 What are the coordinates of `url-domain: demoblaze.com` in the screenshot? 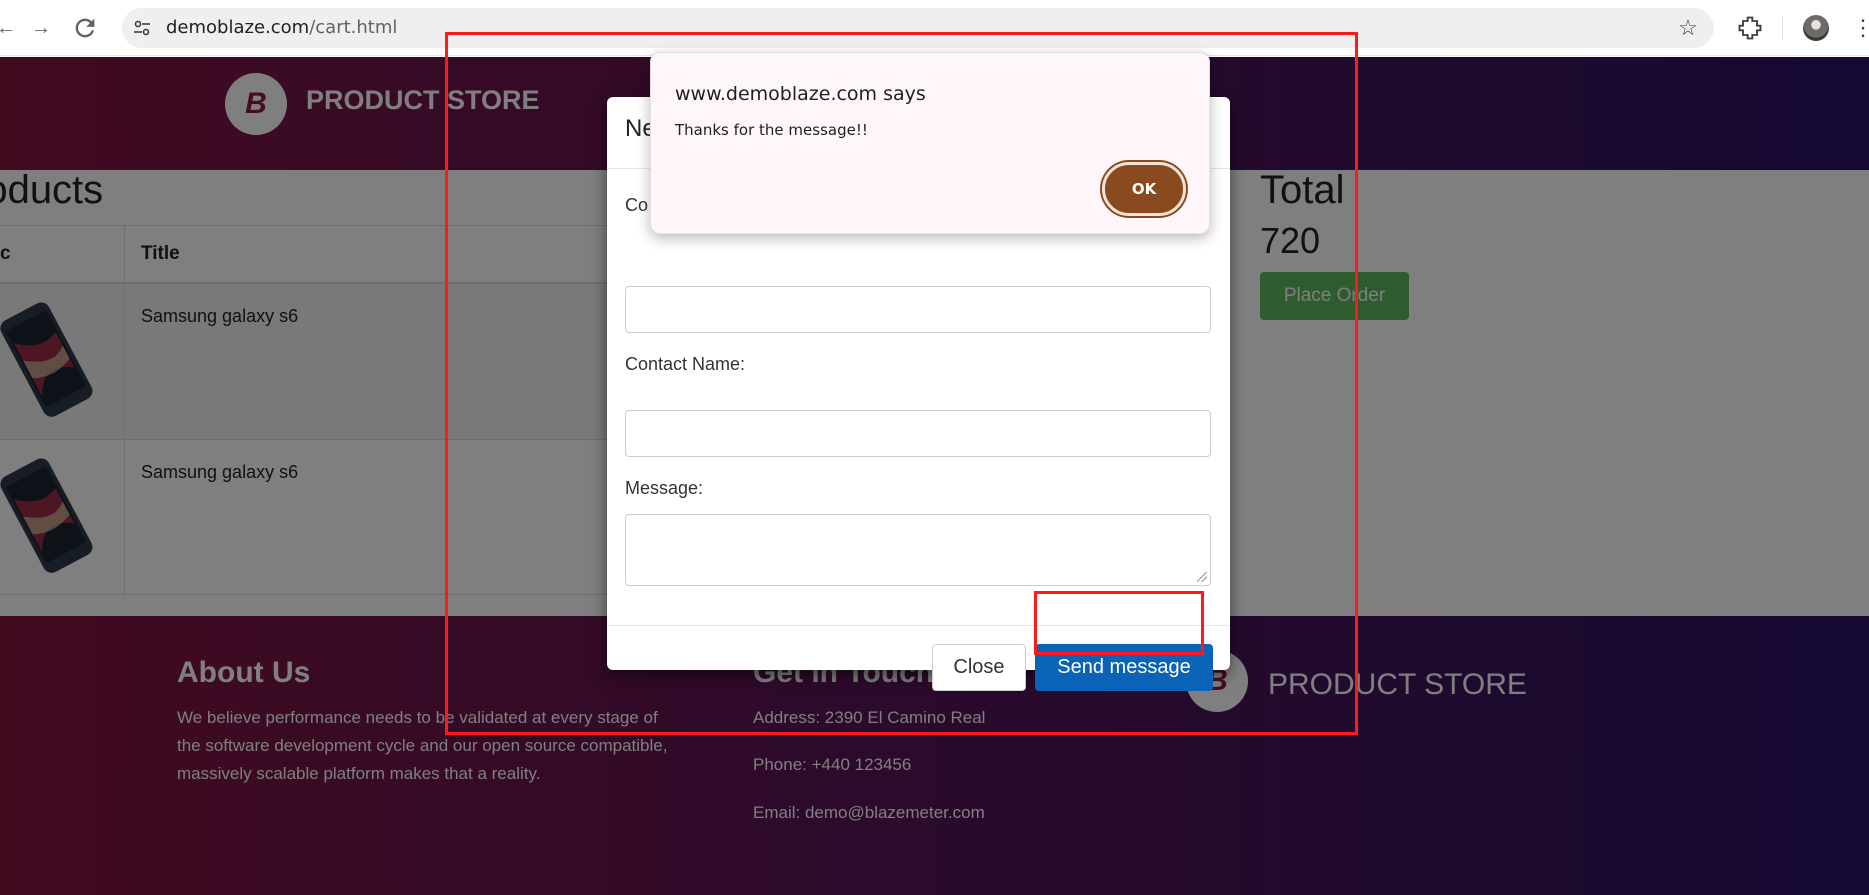 It's located at (238, 27).